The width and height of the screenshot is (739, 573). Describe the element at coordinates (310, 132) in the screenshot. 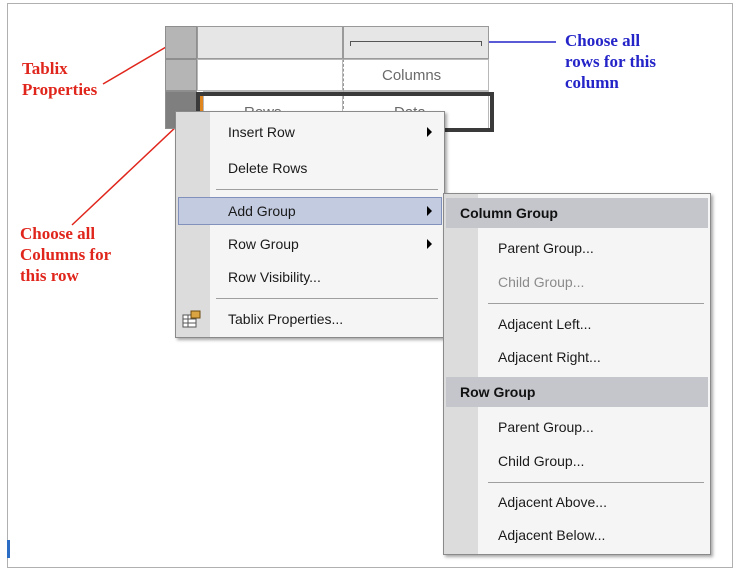

I see `menu-item-insert-row: Insert Row` at that location.